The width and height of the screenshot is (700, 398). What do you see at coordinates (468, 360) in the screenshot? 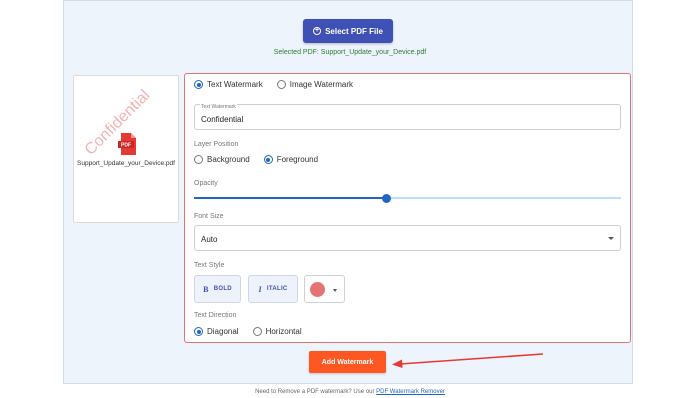
I see `pointer-arrow-icon` at bounding box center [468, 360].